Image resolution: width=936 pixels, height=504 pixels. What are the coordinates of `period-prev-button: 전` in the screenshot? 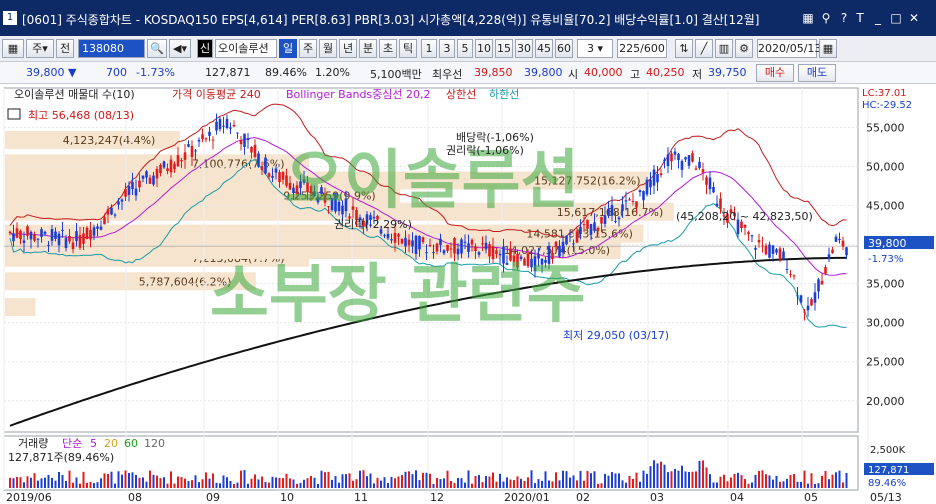 It's located at (65, 48).